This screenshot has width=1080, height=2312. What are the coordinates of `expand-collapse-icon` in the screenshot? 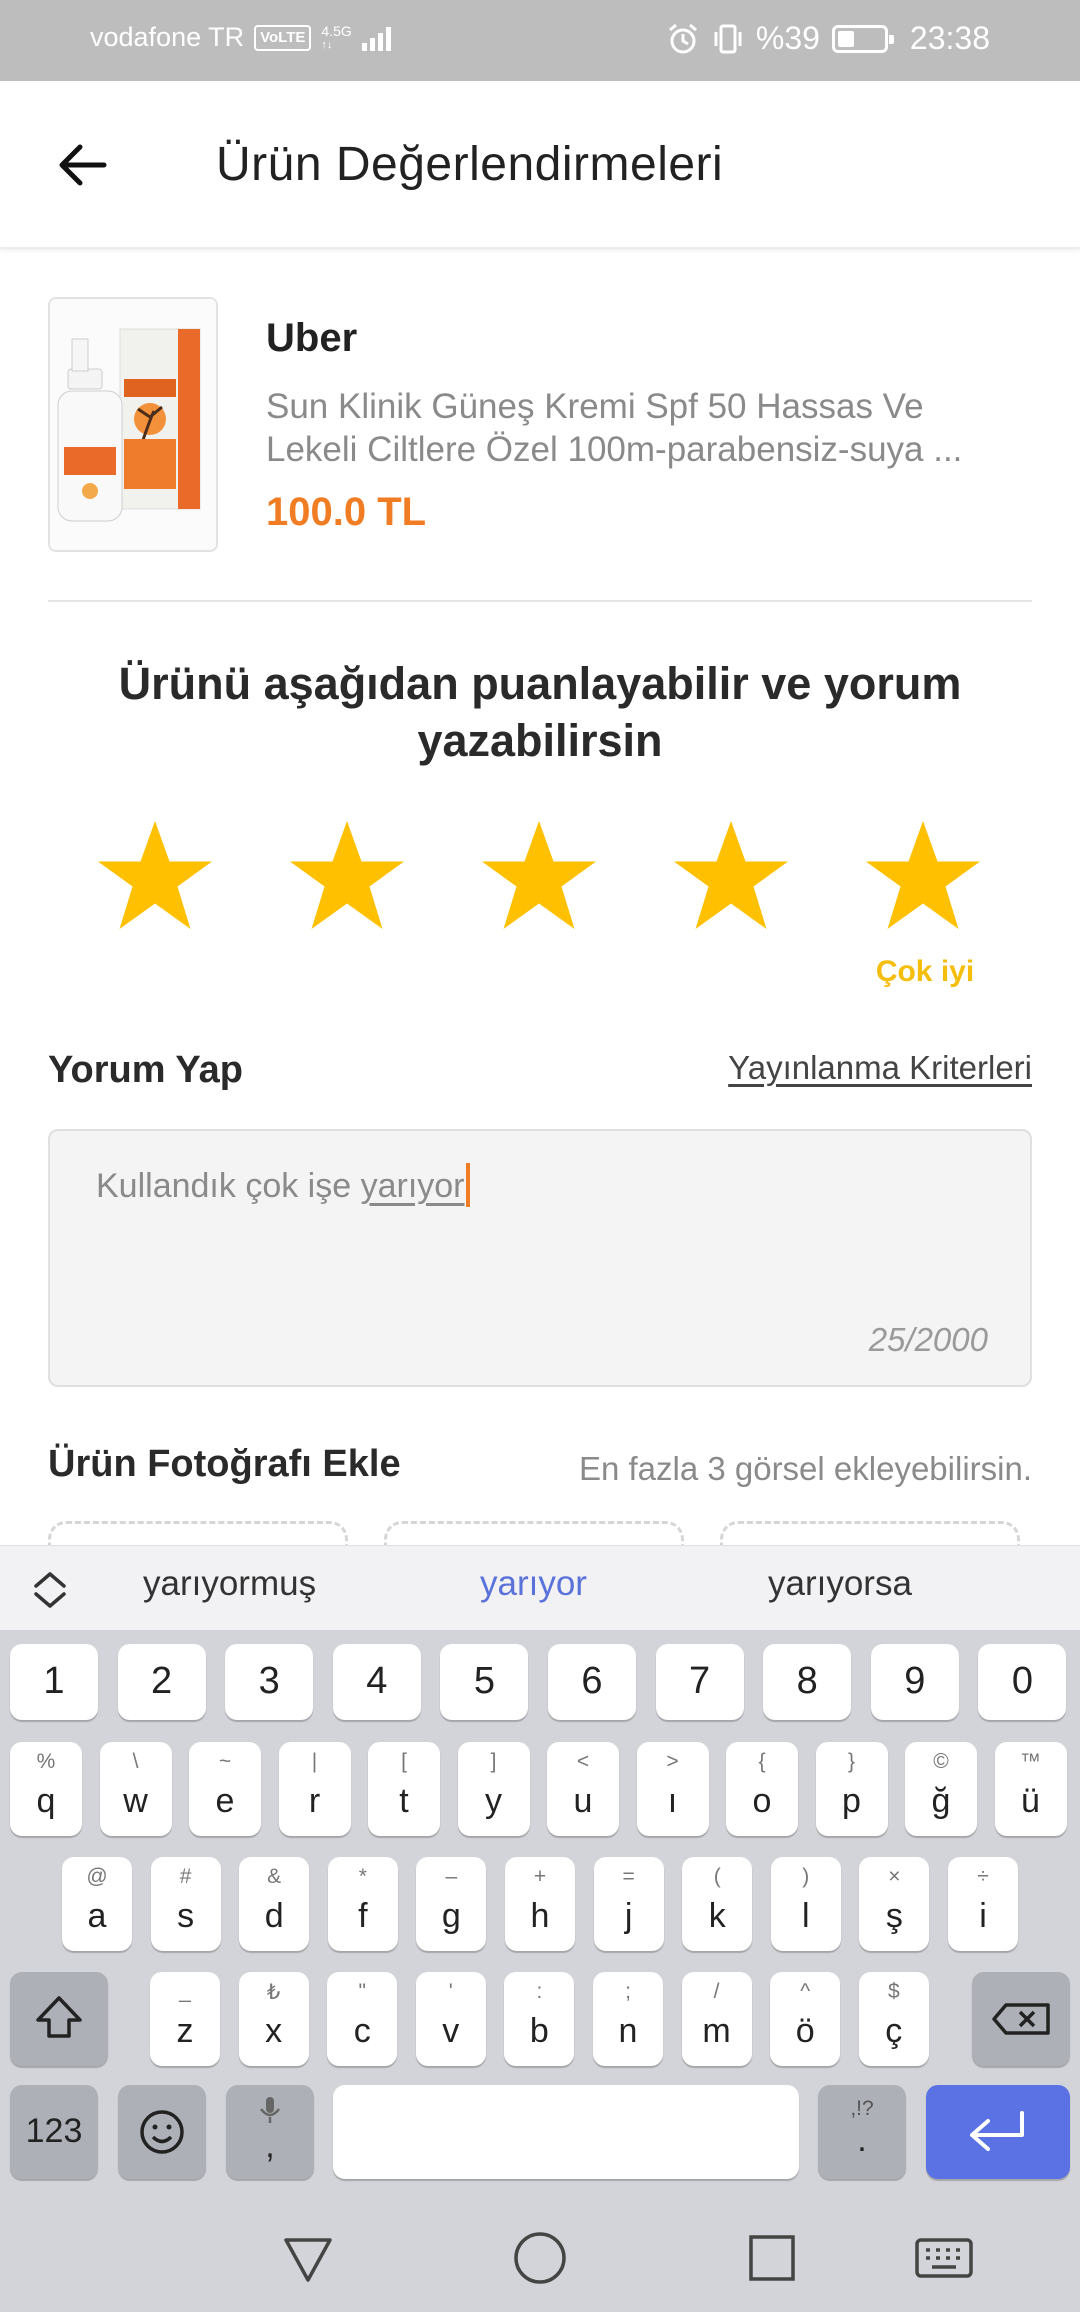 It's located at (50, 1590).